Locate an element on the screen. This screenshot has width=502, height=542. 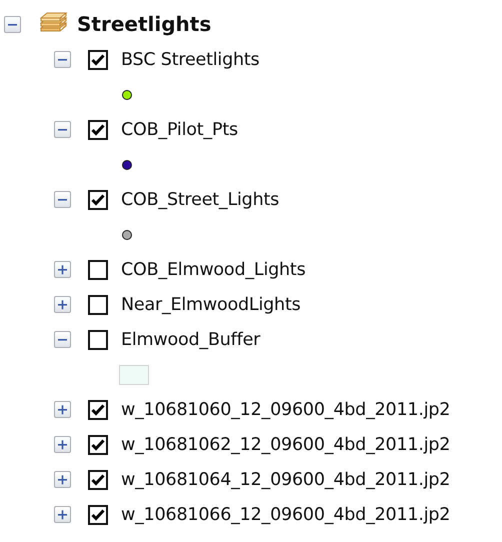
layer-name: w_10681062_12_09600_4bd_2011.jp2 is located at coordinates (285, 444).